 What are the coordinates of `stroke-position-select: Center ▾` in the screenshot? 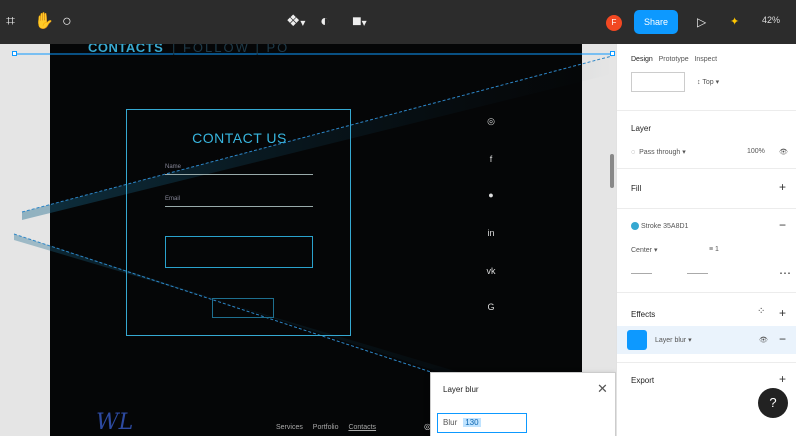 It's located at (644, 250).